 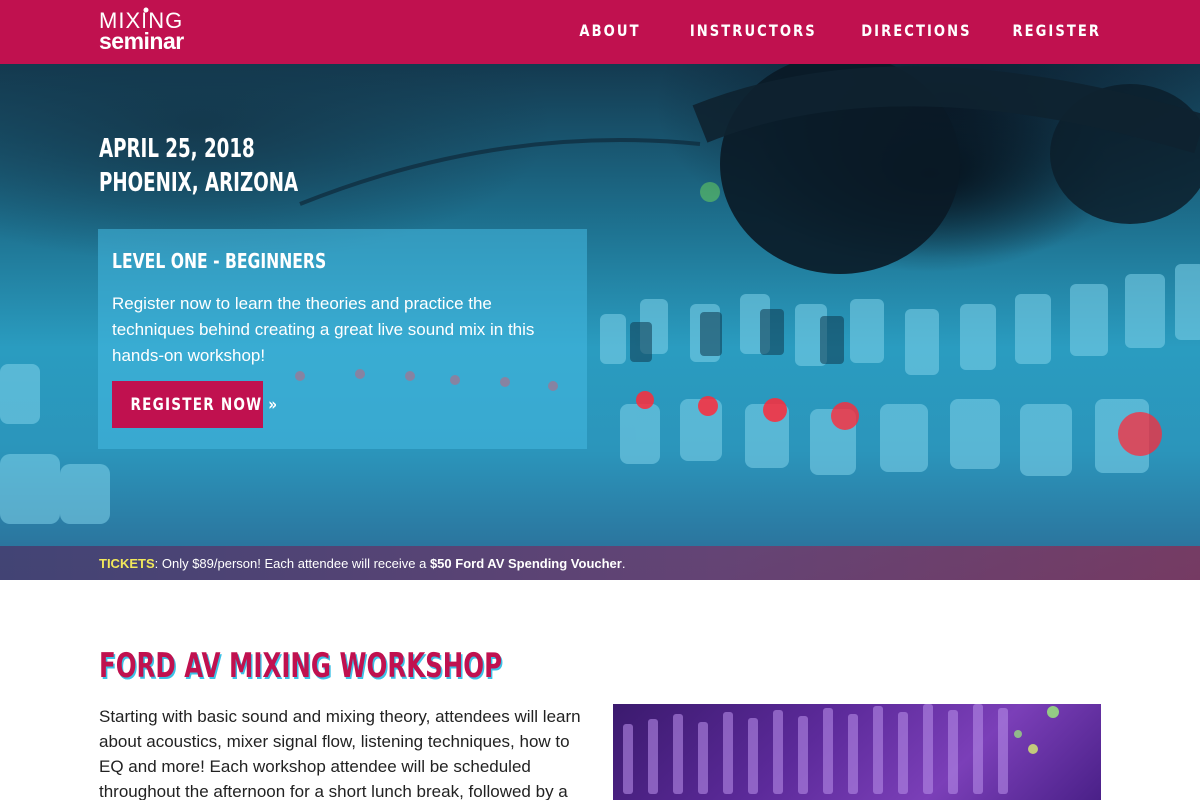 I want to click on event-date: APRIL 25, 2018, so click(x=177, y=149).